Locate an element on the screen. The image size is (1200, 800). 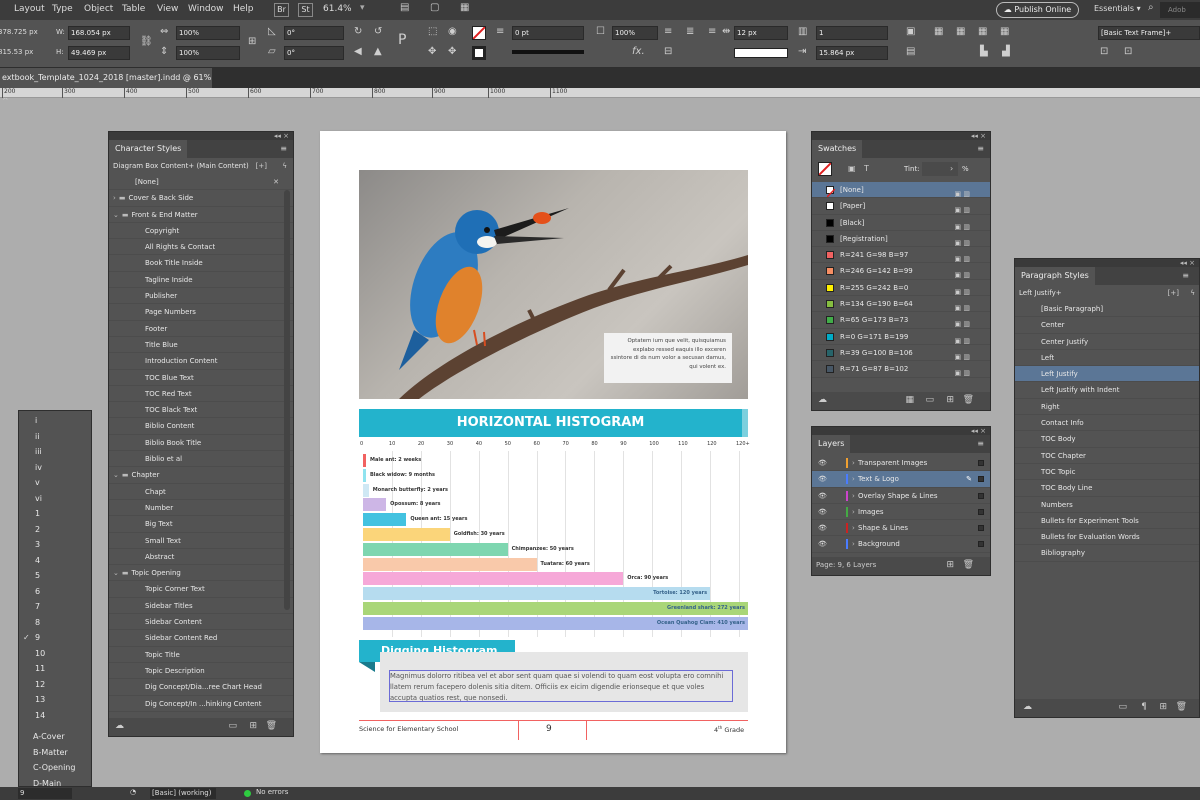
page-item: 10 is located at coordinates (55, 654).